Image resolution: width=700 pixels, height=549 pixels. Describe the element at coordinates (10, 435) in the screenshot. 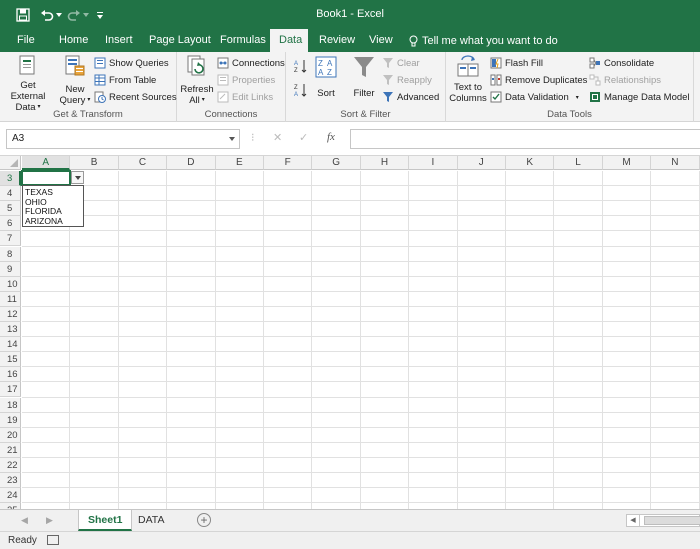

I see `row-header-20: 20` at that location.